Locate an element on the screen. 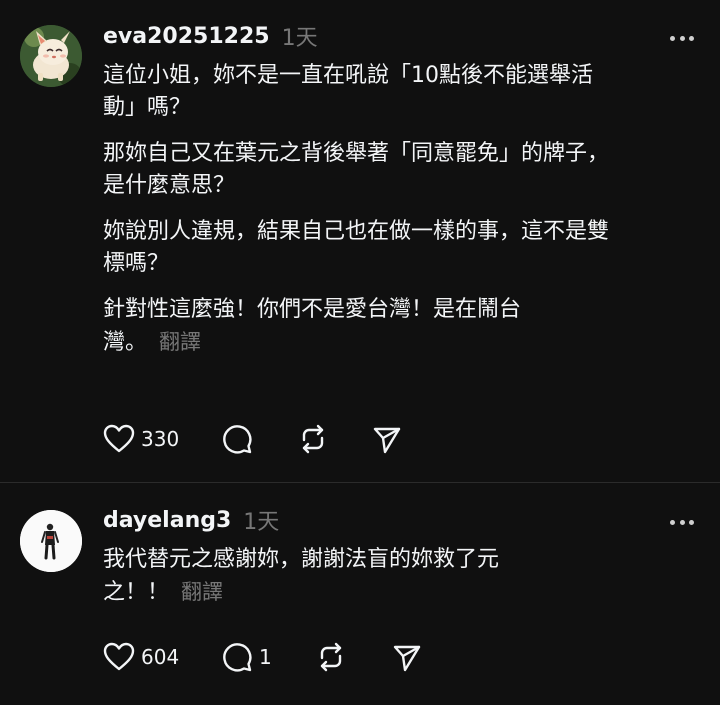  post-header: dayelang3 1天 is located at coordinates (191, 520).